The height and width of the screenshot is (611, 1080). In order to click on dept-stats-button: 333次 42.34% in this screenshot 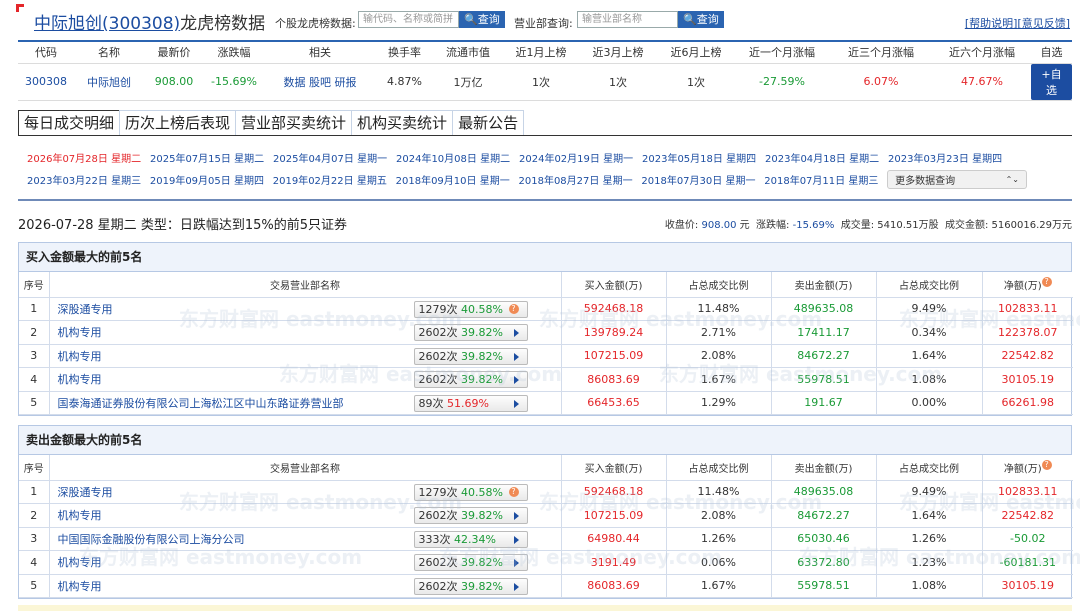, I will do `click(470, 539)`.